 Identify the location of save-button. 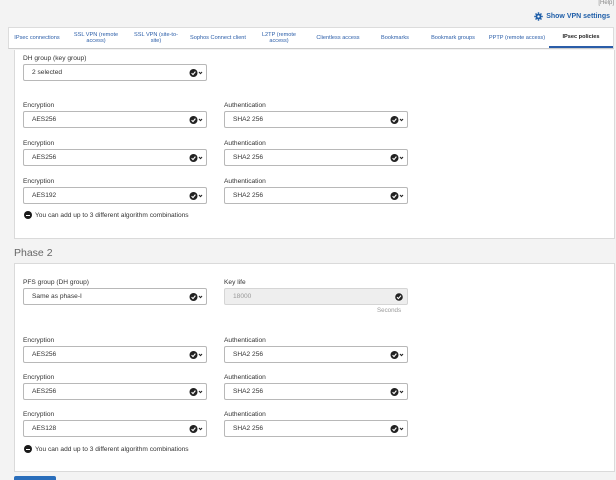
(35, 478).